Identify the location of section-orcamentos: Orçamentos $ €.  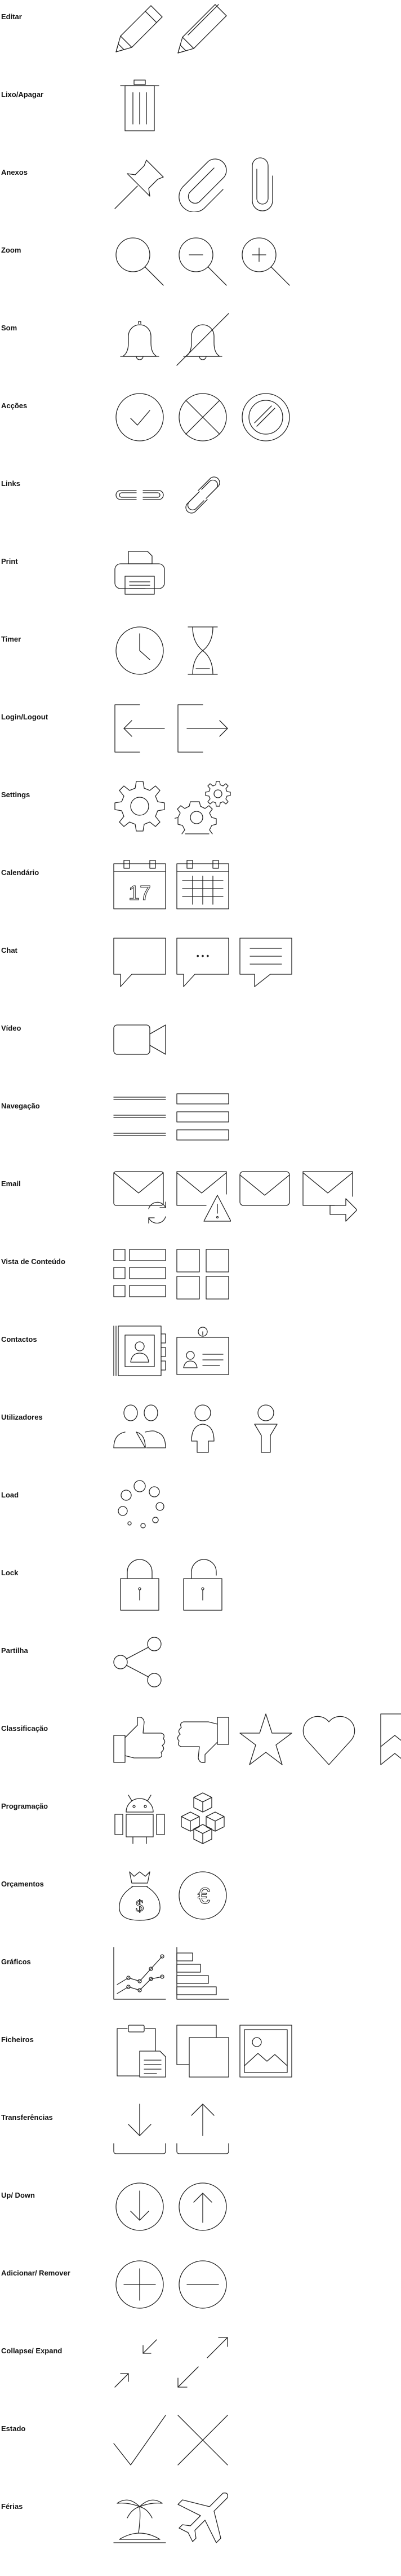
(200, 1901).